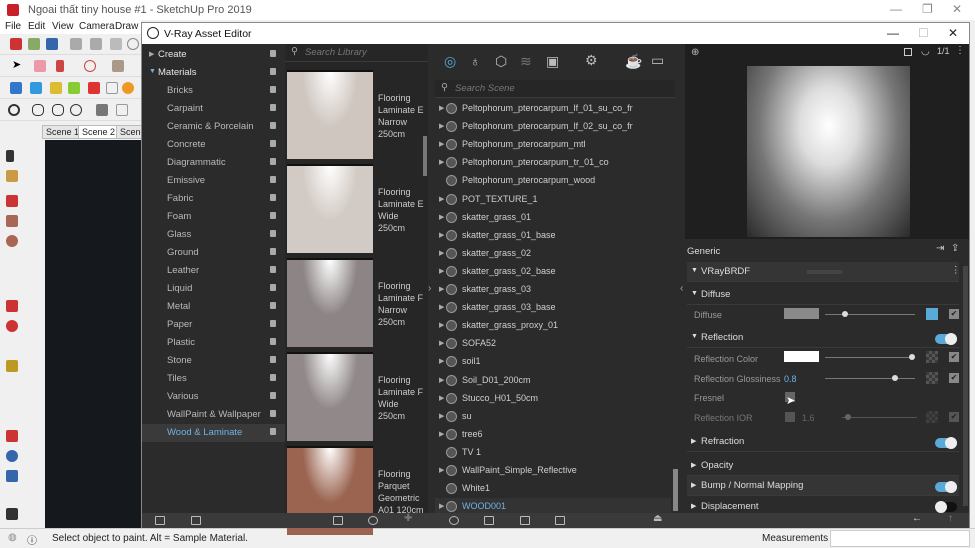 The height and width of the screenshot is (548, 975). What do you see at coordinates (553, 344) in the screenshot?
I see `scene-material-row: ▶ SOFA52` at bounding box center [553, 344].